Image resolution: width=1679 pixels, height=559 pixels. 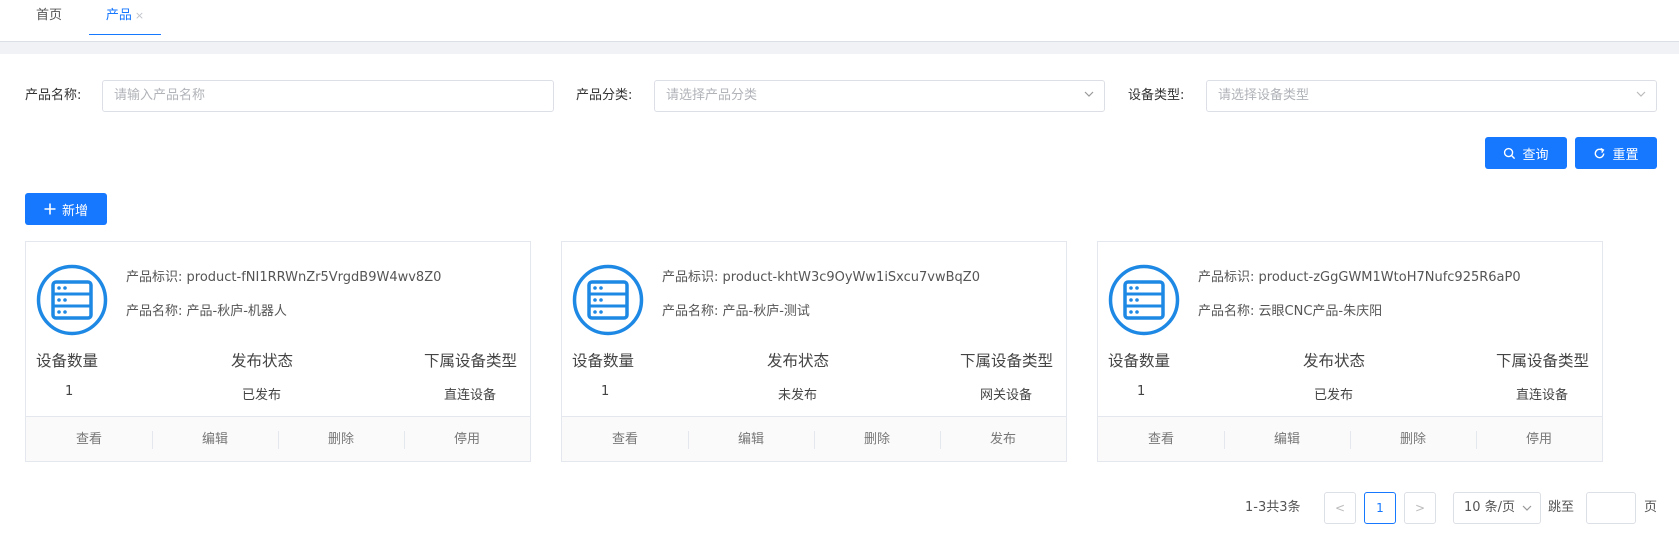 I want to click on device-type-label: 设备类型:, so click(x=1156, y=95).